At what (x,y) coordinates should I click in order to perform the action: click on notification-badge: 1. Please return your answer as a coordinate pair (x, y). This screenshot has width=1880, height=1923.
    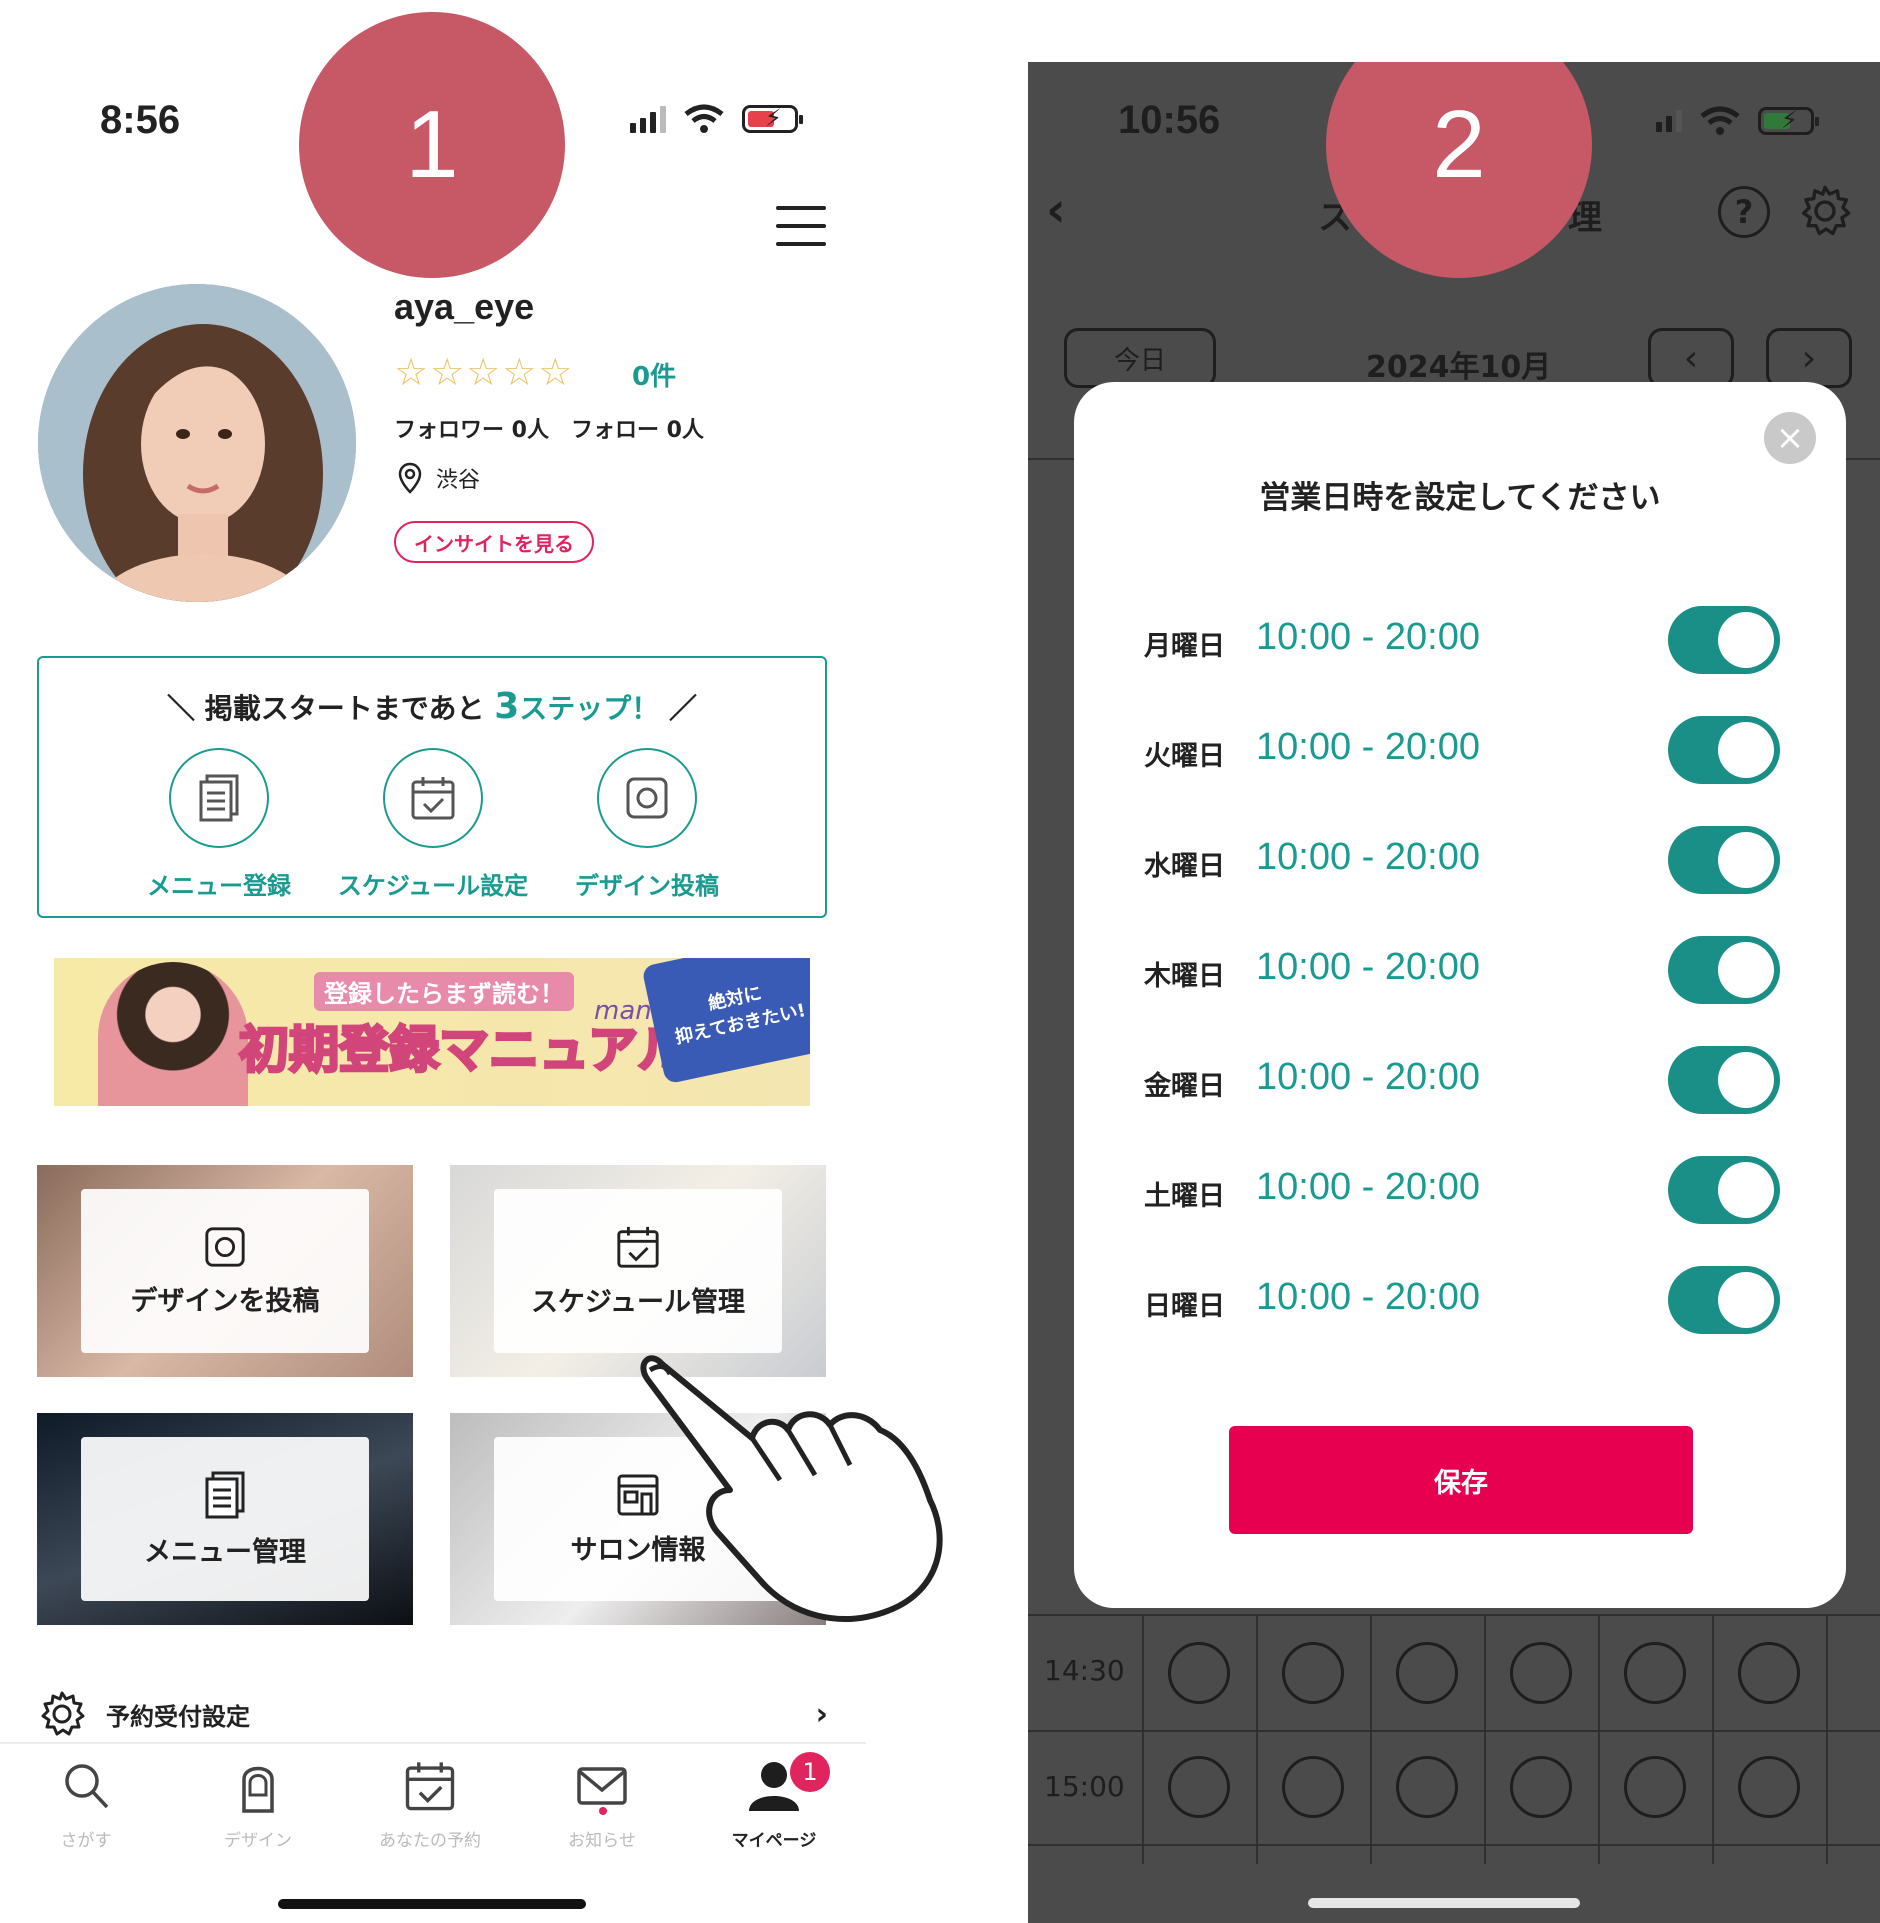
    Looking at the image, I should click on (810, 1772).